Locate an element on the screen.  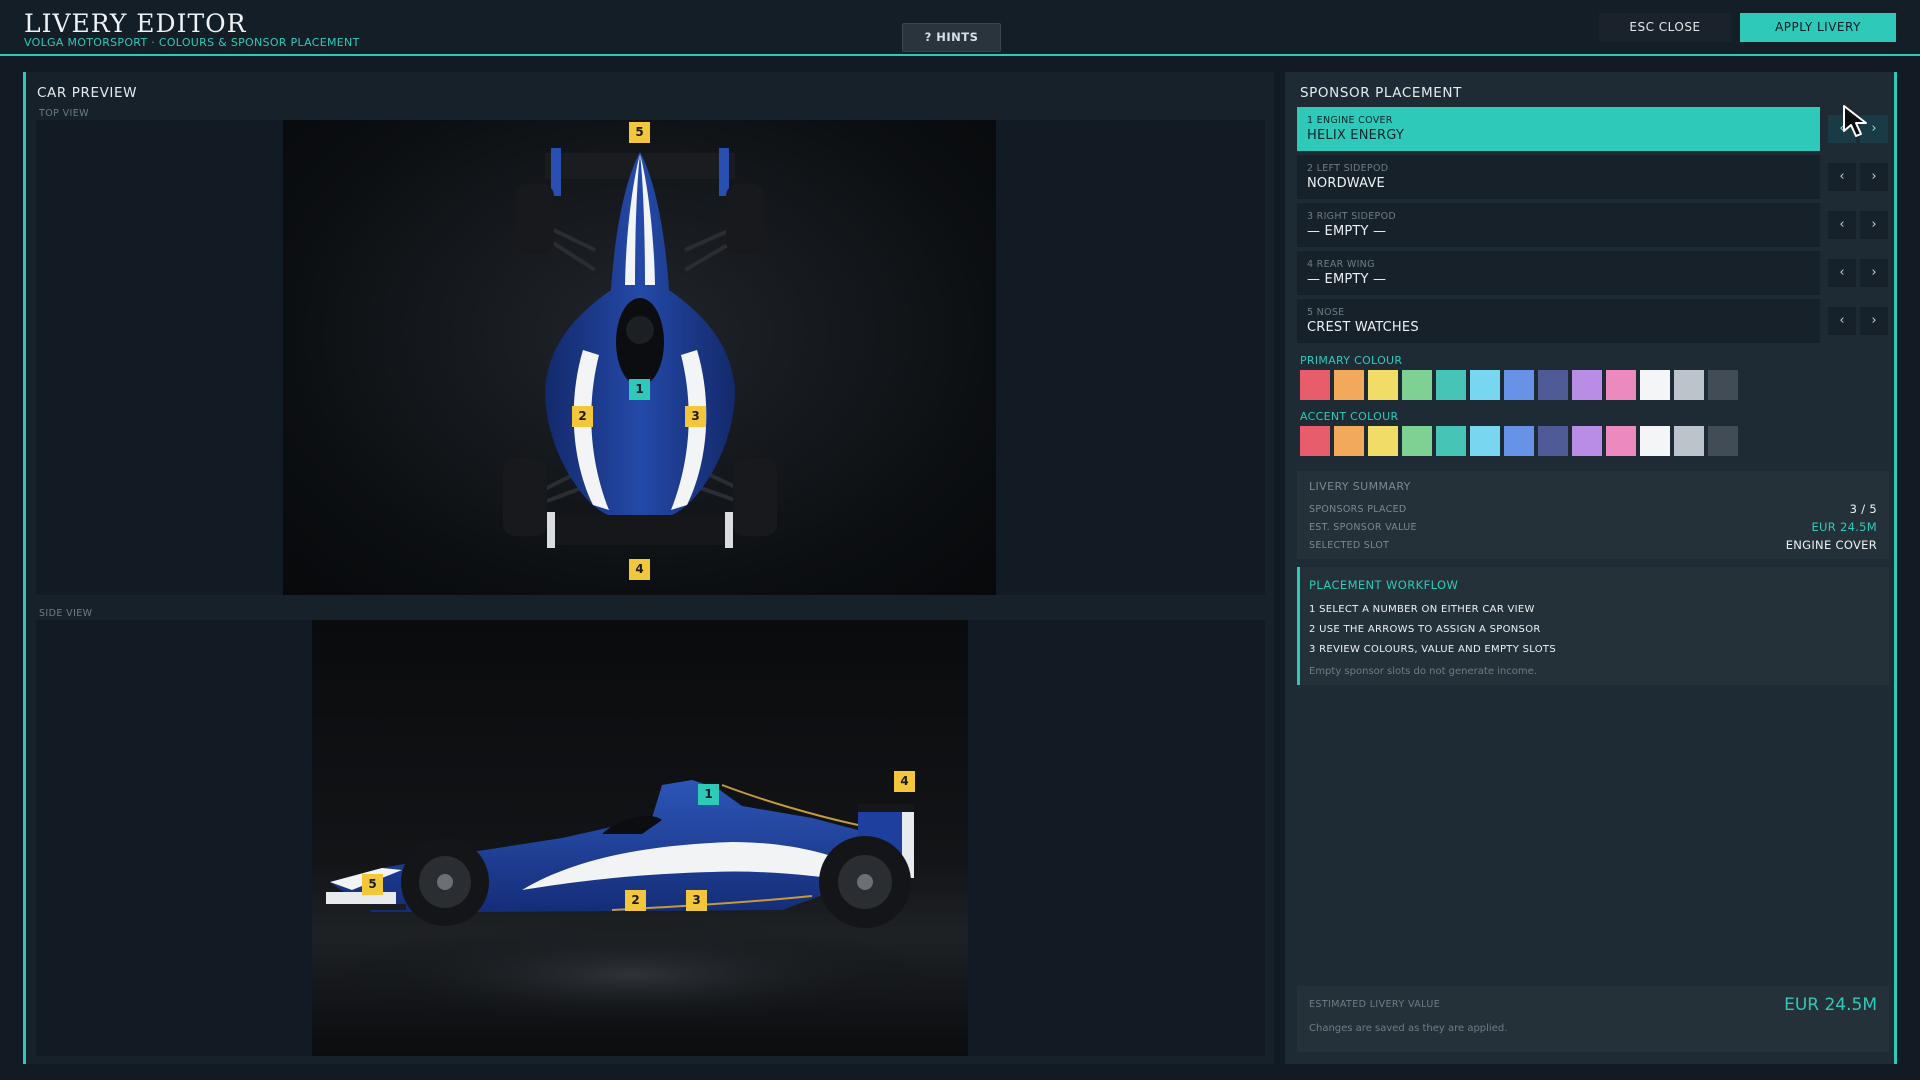
slot-label: 4 REAR WING is located at coordinates (1341, 264).